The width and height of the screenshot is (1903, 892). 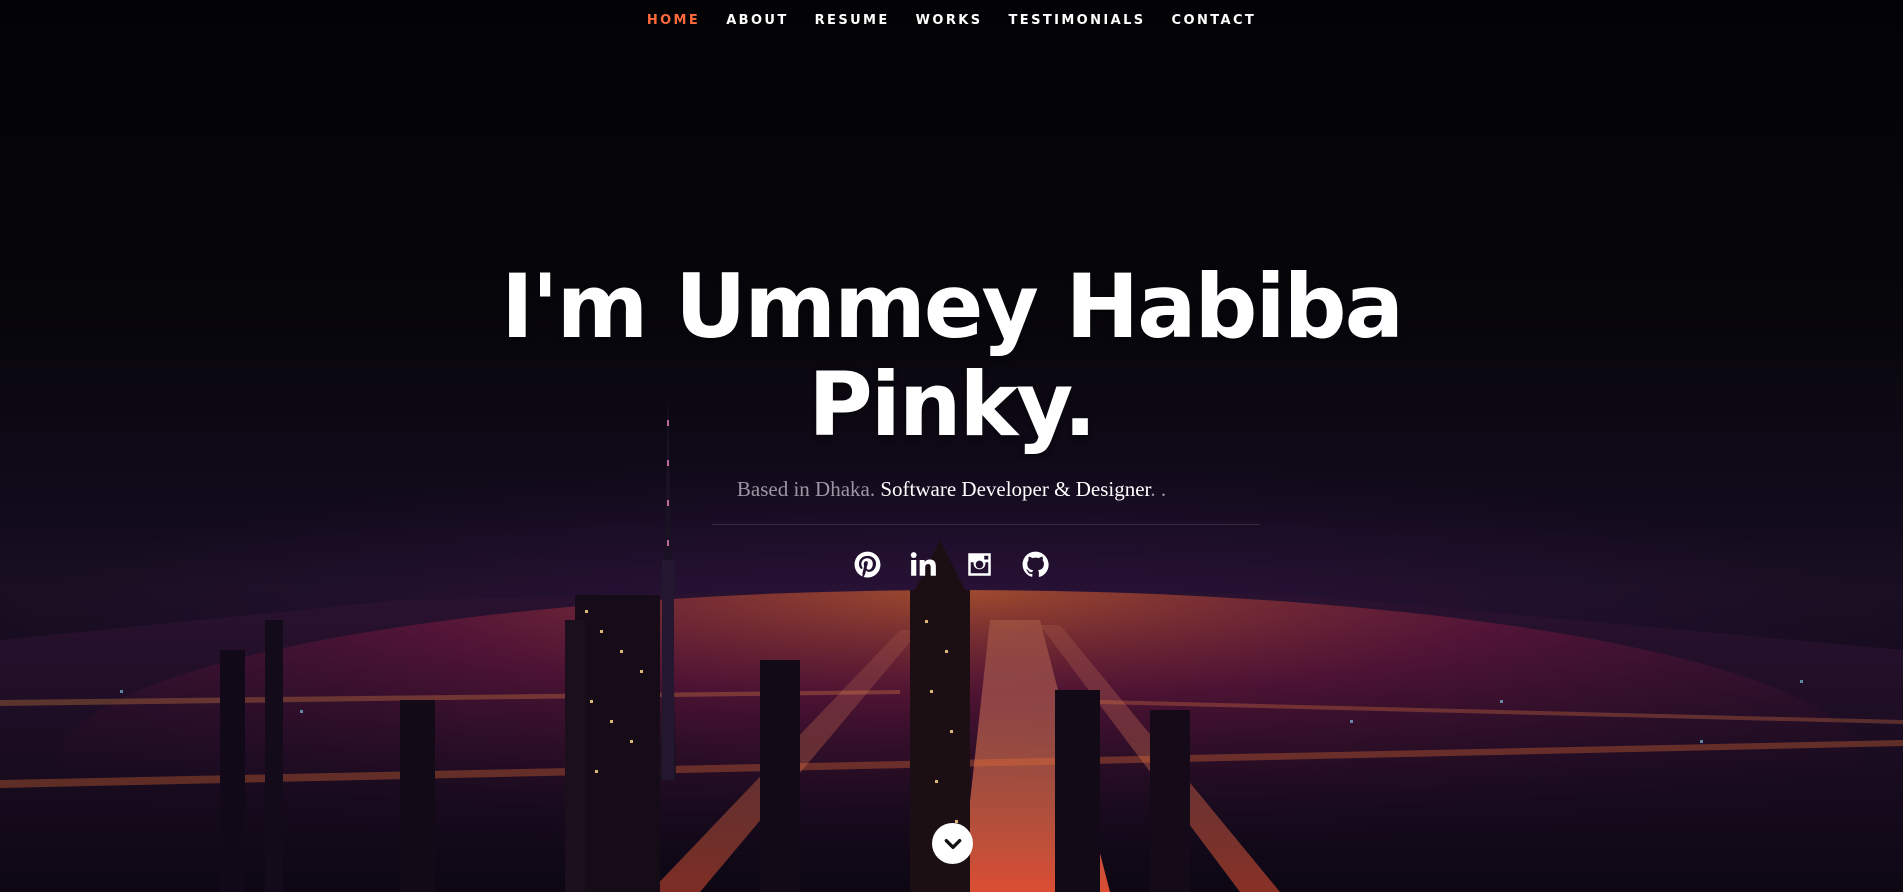 I want to click on github-icon, so click(x=1035, y=564).